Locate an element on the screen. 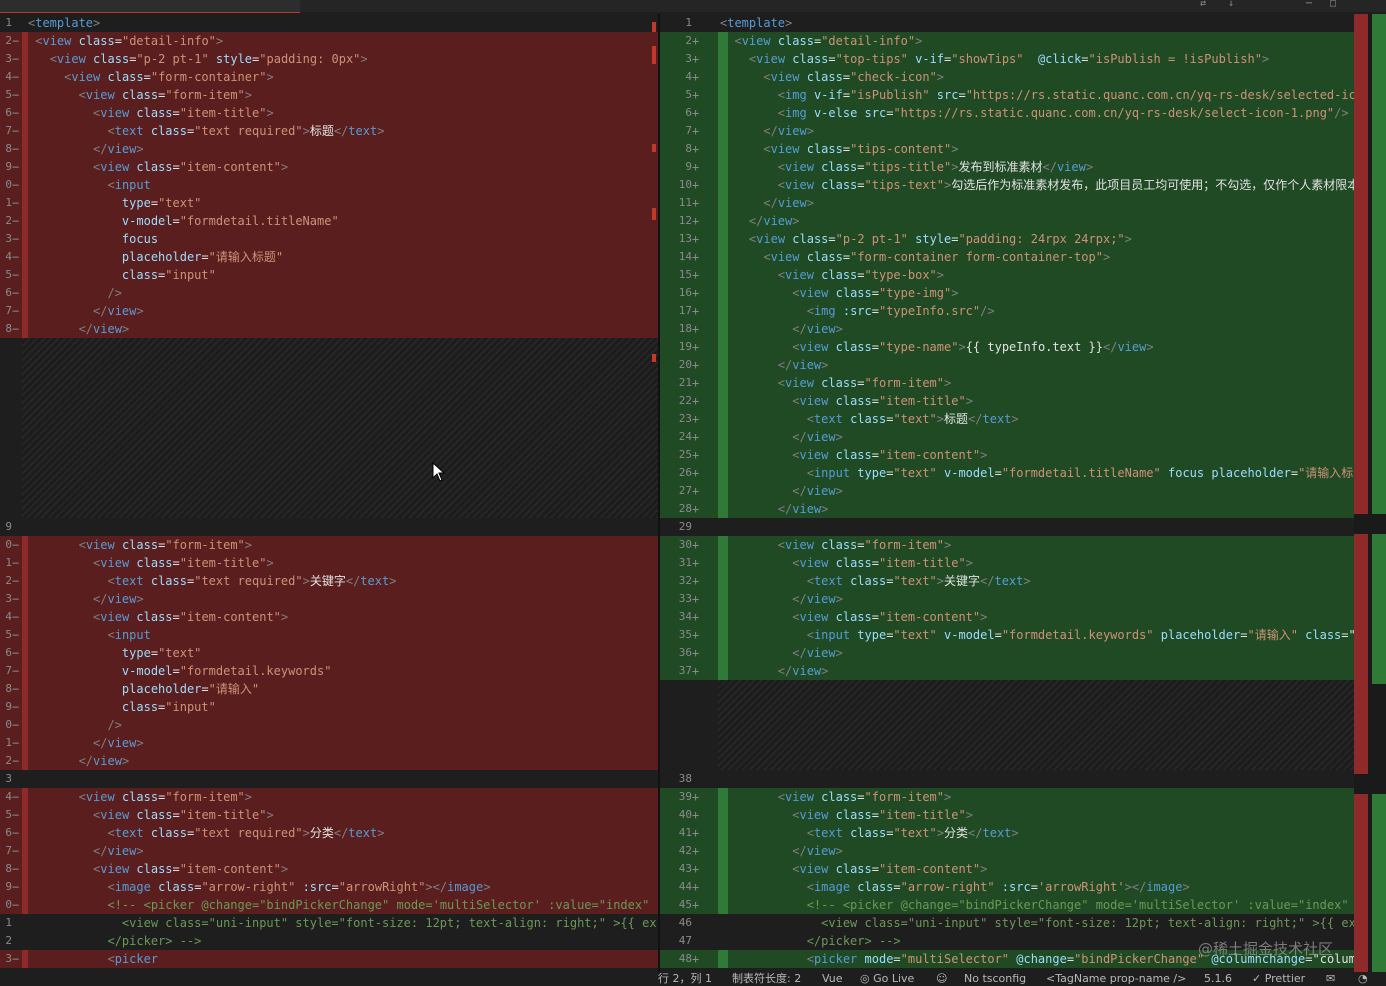  code-line: 4− <view class="form-item"> is located at coordinates (329, 797).